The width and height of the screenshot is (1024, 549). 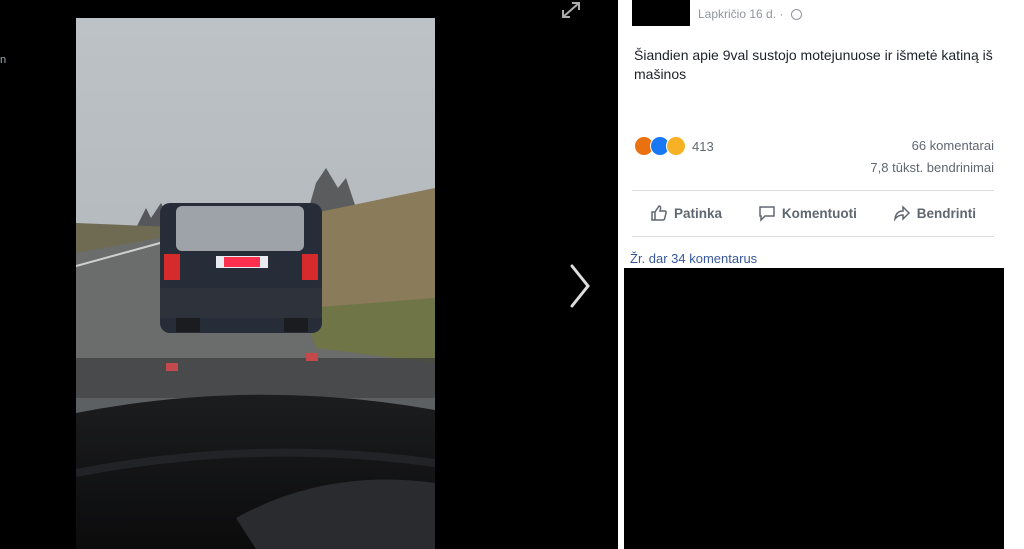 I want to click on shares-count: 7,8 tūkst. bendrinimai, so click(x=932, y=167).